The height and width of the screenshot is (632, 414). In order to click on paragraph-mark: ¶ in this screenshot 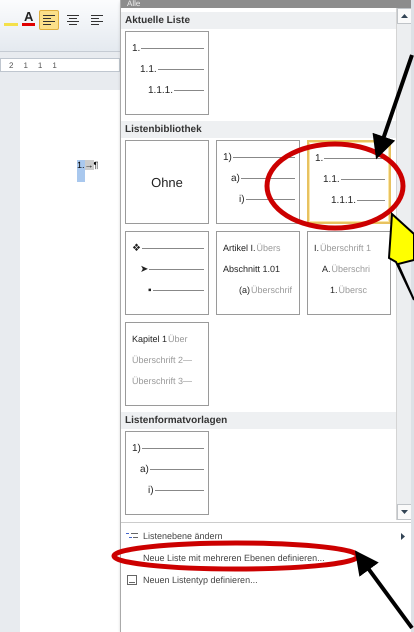, I will do `click(96, 165)`.